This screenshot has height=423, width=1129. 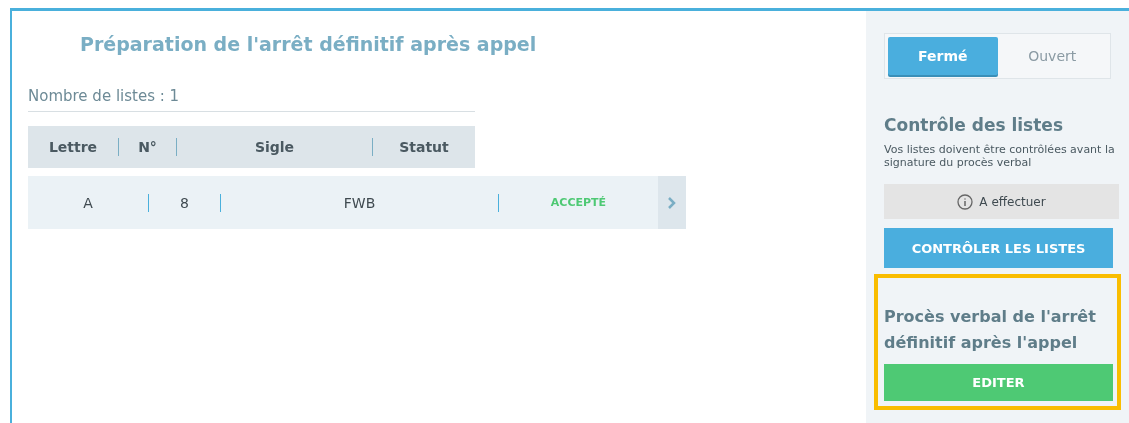 What do you see at coordinates (1052, 56) in the screenshot?
I see `toggle-option: Ouvert` at bounding box center [1052, 56].